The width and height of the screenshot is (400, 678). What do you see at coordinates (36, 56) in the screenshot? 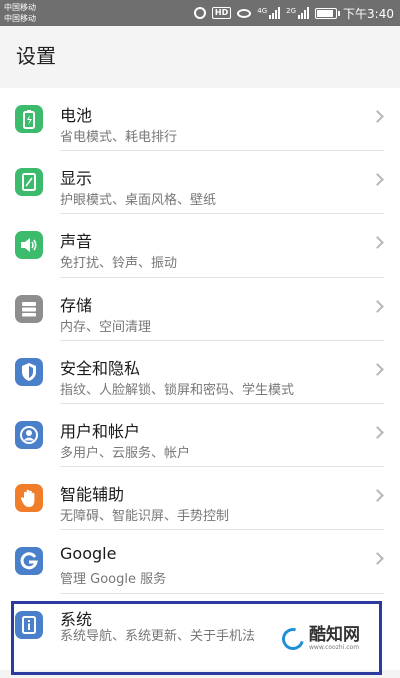
I see `page-title: 设置` at bounding box center [36, 56].